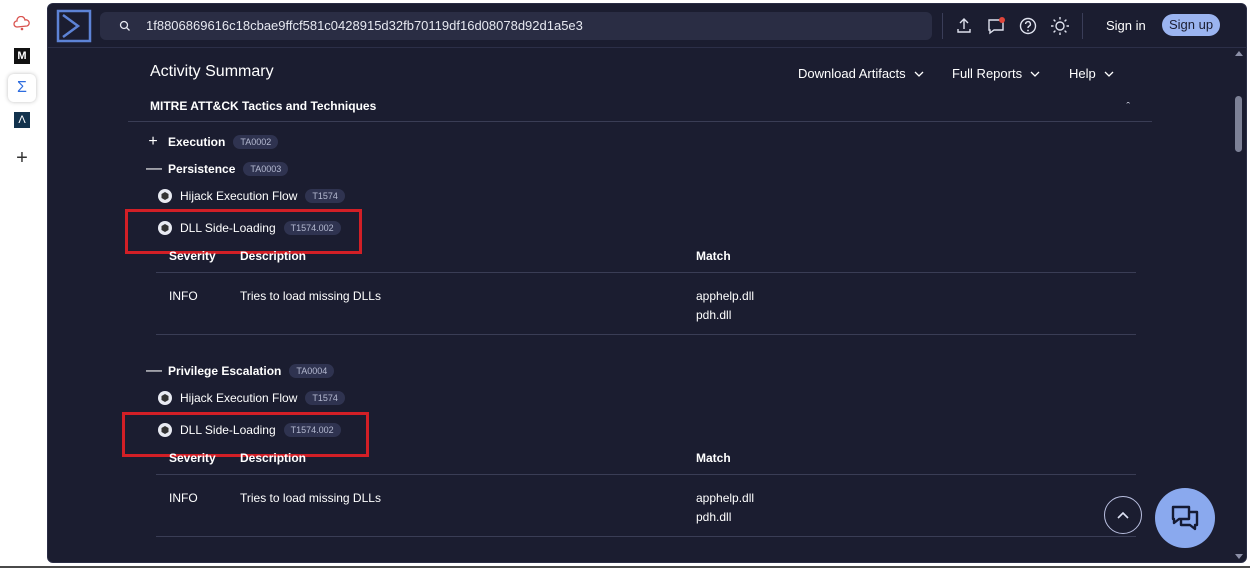 The width and height of the screenshot is (1250, 569). What do you see at coordinates (987, 73) in the screenshot?
I see `full-reports-label: Full Reports` at bounding box center [987, 73].